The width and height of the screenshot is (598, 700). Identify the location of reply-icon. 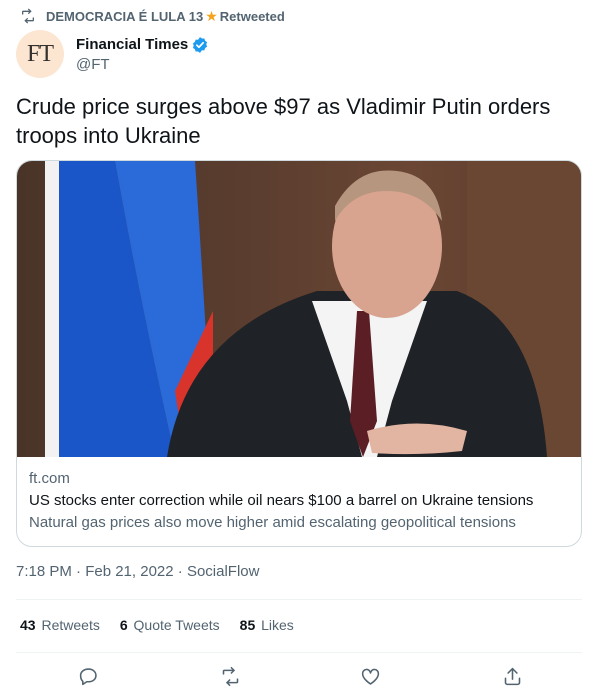
(88, 676).